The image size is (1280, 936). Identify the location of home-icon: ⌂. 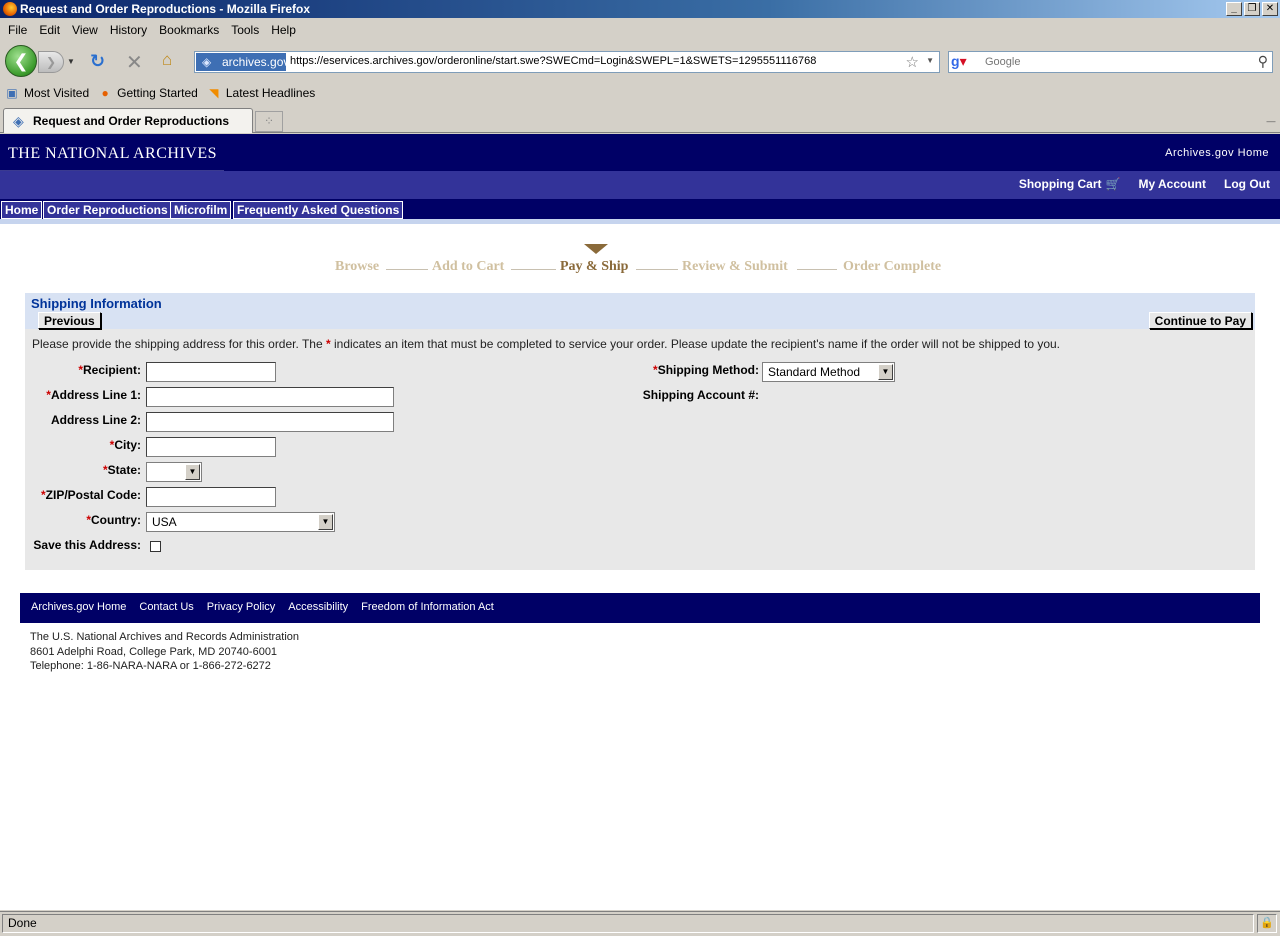
(167, 60).